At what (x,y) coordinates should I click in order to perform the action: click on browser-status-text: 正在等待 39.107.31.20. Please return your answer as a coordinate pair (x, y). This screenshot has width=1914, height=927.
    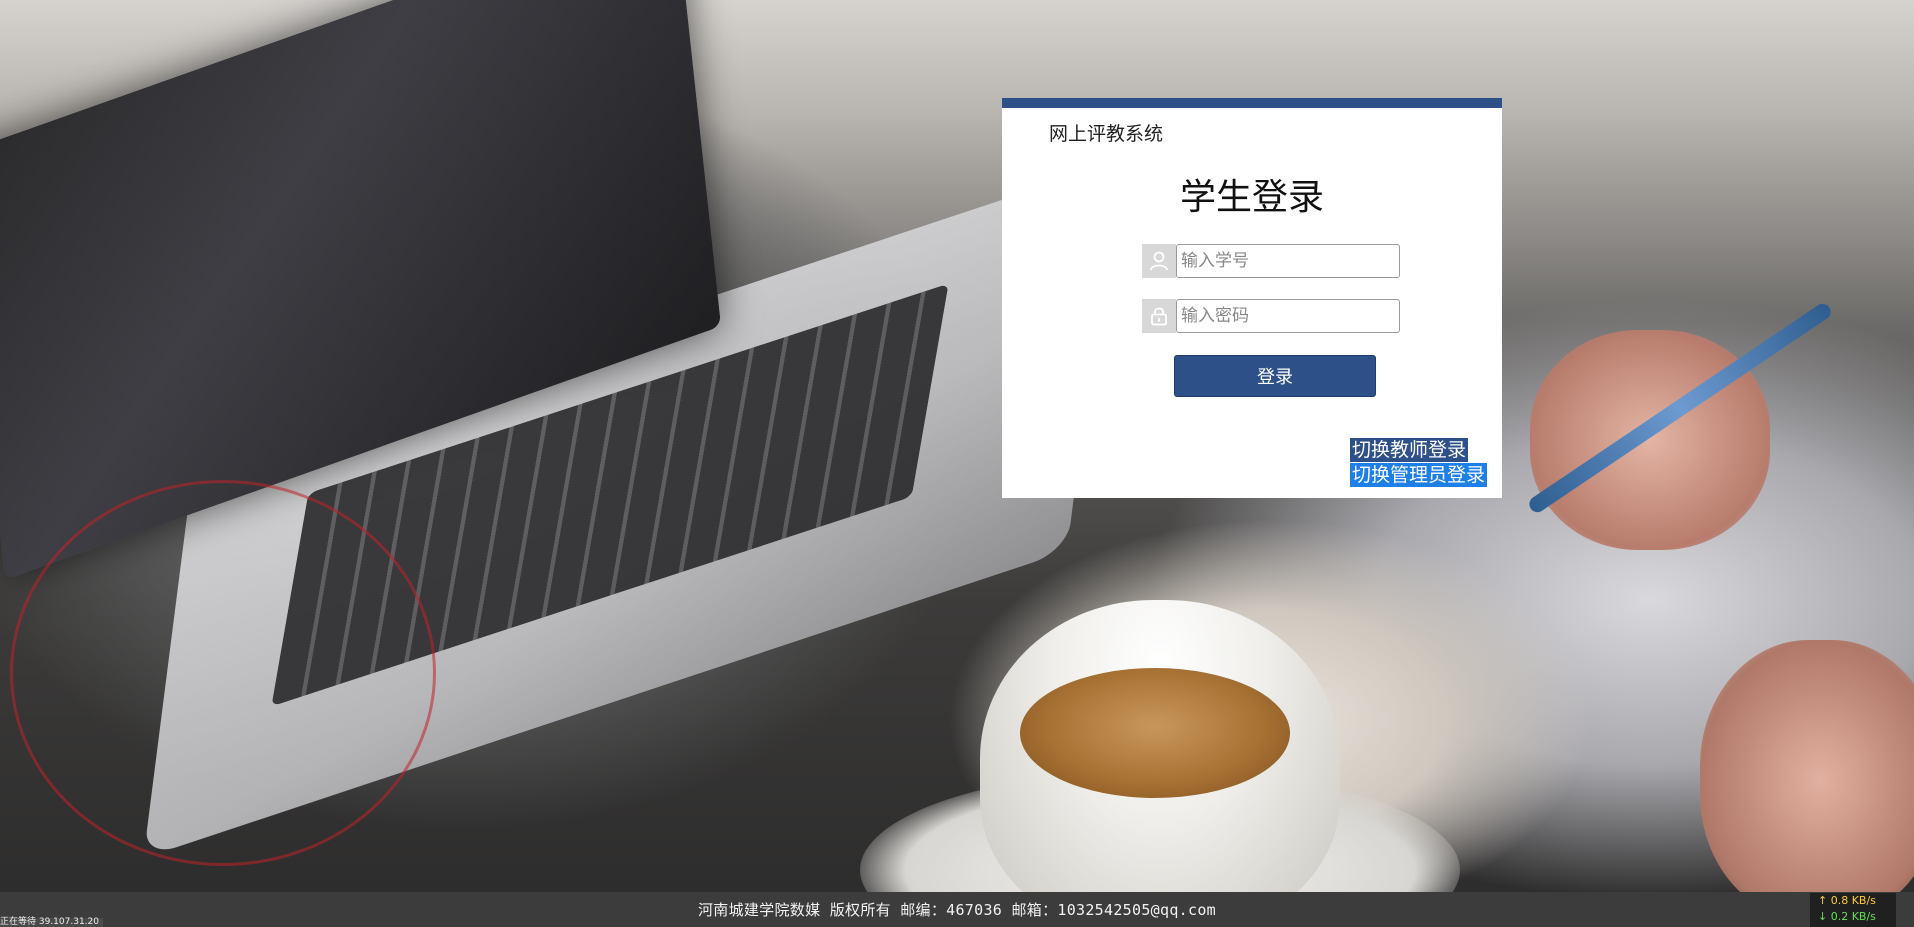
    Looking at the image, I should click on (51, 922).